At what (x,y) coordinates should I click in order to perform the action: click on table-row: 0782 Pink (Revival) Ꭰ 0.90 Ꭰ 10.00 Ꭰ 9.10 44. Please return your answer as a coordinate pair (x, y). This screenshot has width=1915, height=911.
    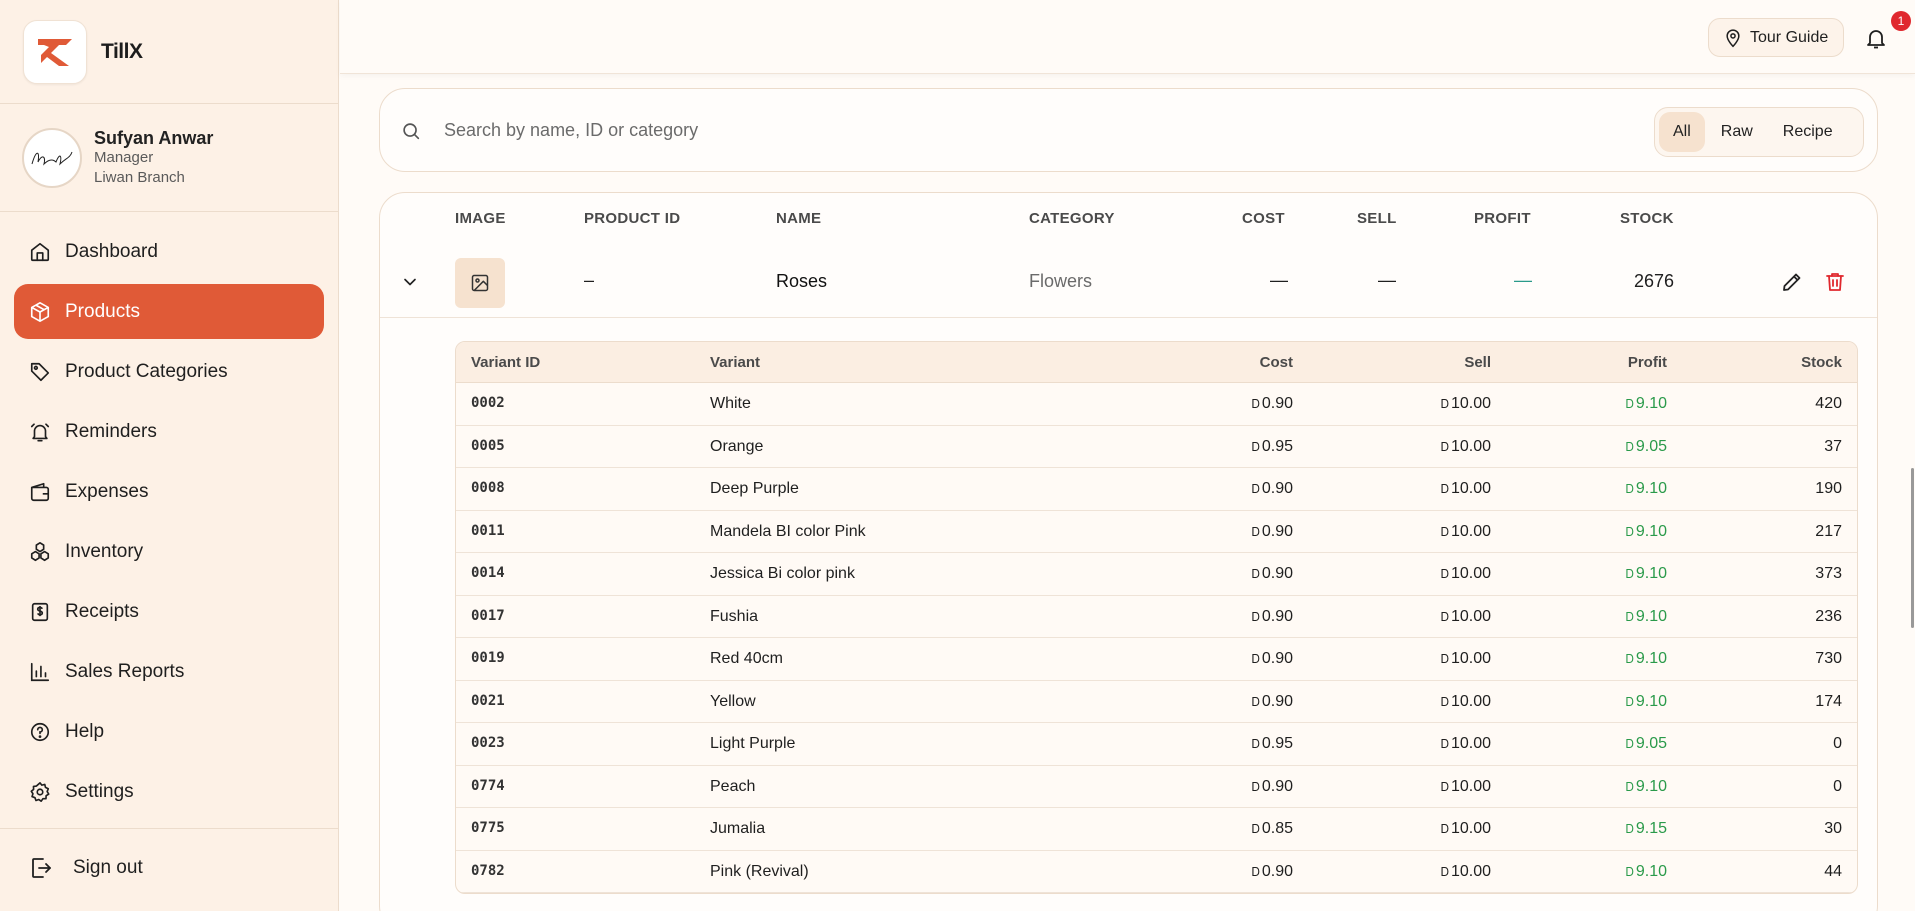
    Looking at the image, I should click on (1156, 872).